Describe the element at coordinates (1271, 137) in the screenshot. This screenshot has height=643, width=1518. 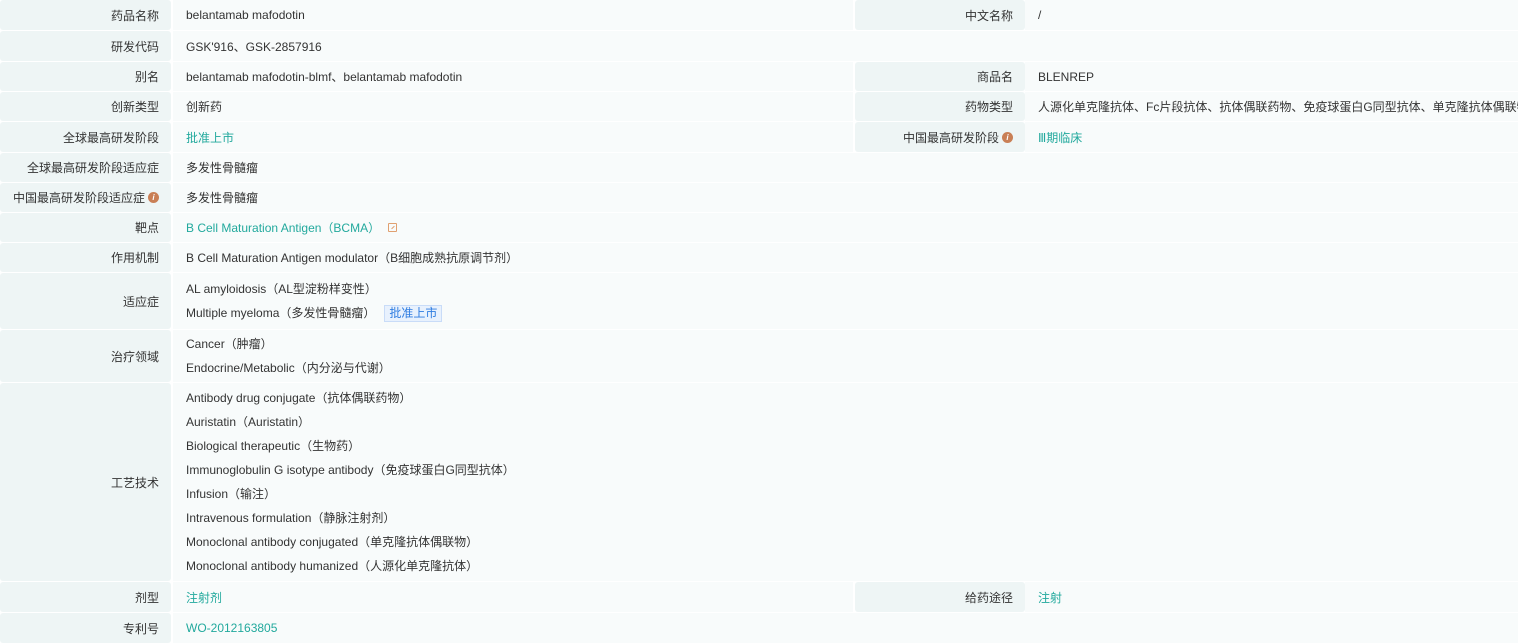
I see `china-phase-link: Ⅲ期临床` at that location.